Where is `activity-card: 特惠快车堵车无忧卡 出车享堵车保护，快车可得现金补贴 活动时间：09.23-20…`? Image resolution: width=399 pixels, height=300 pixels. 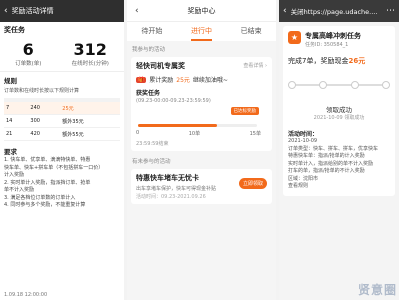 activity-card: 特惠快车堵车无忧卡 出车享堵车保护，快车可得现金补贴 活动时间：09.23-20… is located at coordinates (201, 186).